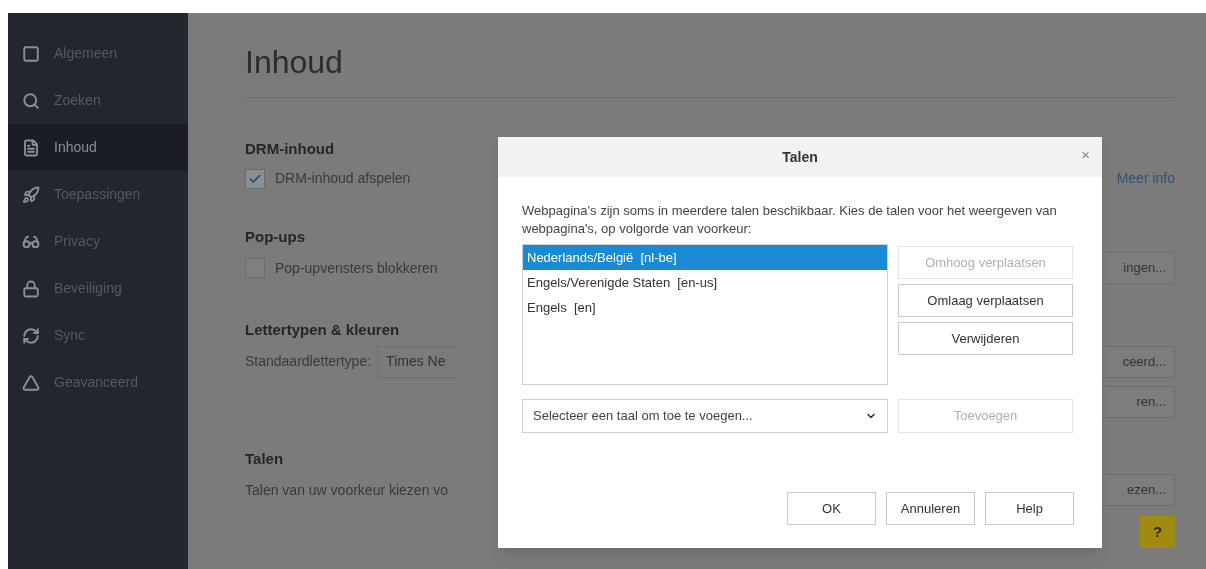 The height and width of the screenshot is (569, 1206). What do you see at coordinates (264, 458) in the screenshot?
I see `section-heading: Talen` at bounding box center [264, 458].